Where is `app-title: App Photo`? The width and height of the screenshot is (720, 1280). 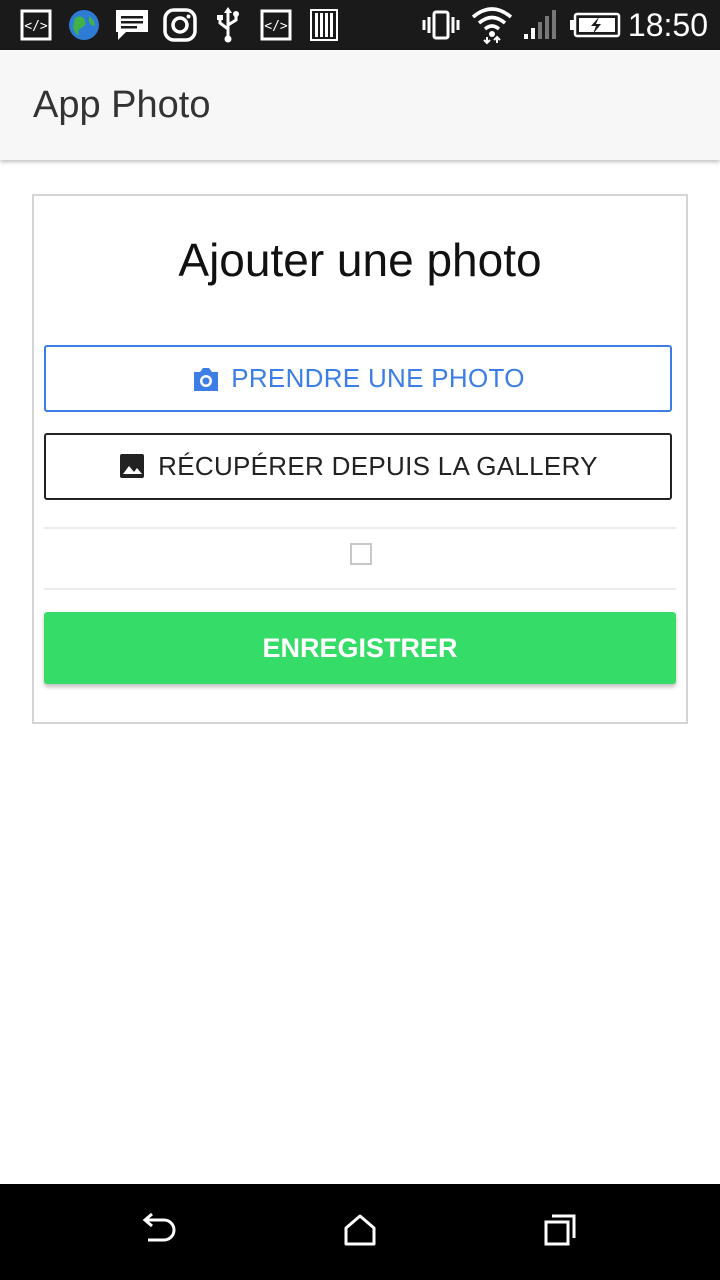
app-title: App Photo is located at coordinates (122, 105).